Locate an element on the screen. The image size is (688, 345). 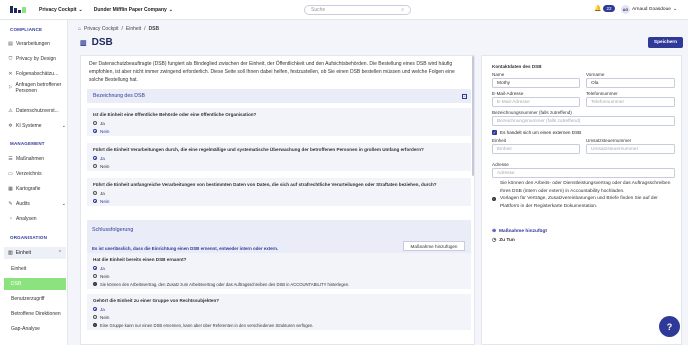
breadcrumb-home: Privacy Cockpit is located at coordinates (101, 29).